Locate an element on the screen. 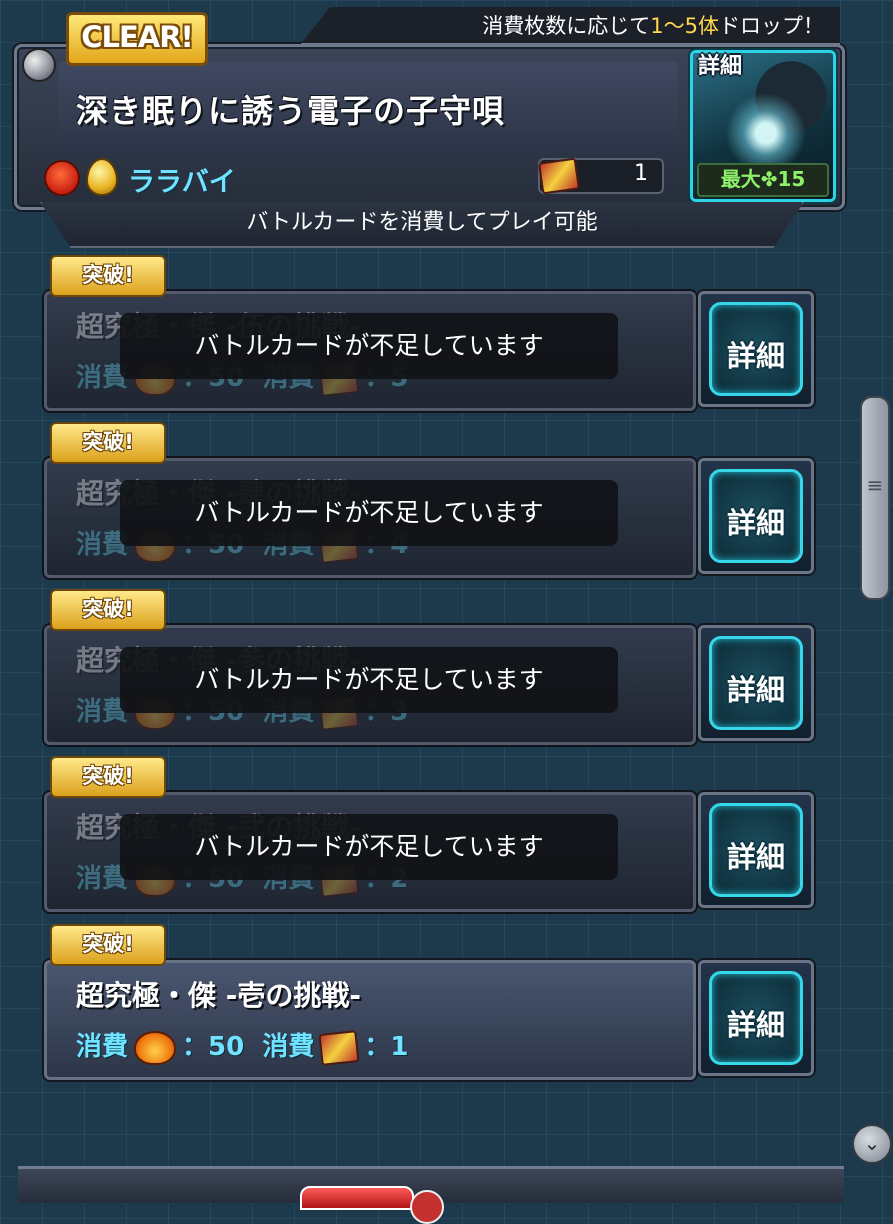 Image resolution: width=893 pixels, height=1224 pixels. max-value: 15 is located at coordinates (791, 179).